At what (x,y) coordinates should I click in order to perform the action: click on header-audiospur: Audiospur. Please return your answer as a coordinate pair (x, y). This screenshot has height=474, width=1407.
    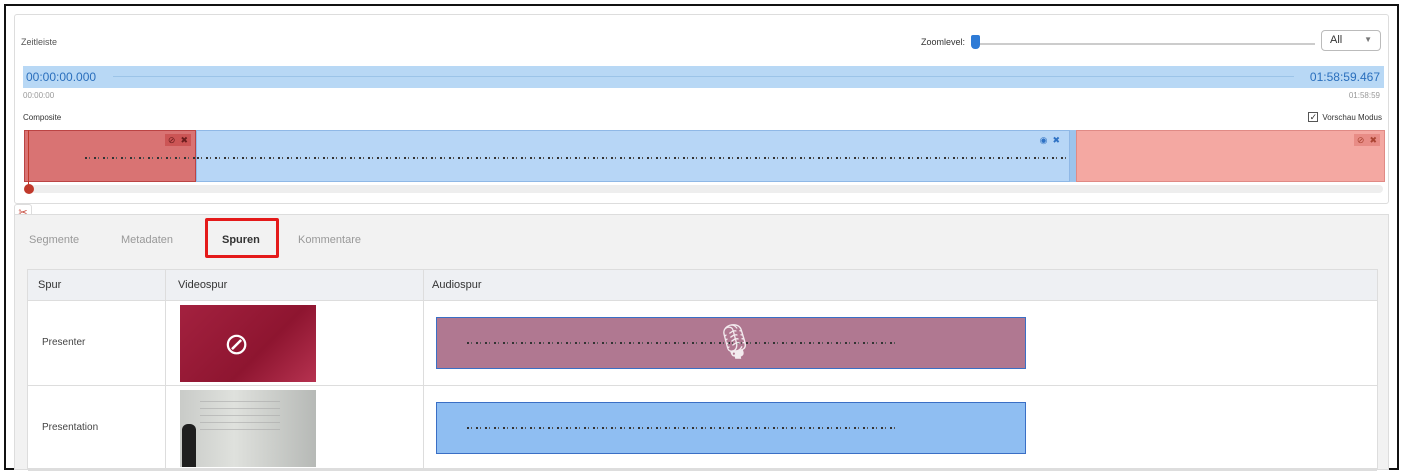
    Looking at the image, I should click on (457, 285).